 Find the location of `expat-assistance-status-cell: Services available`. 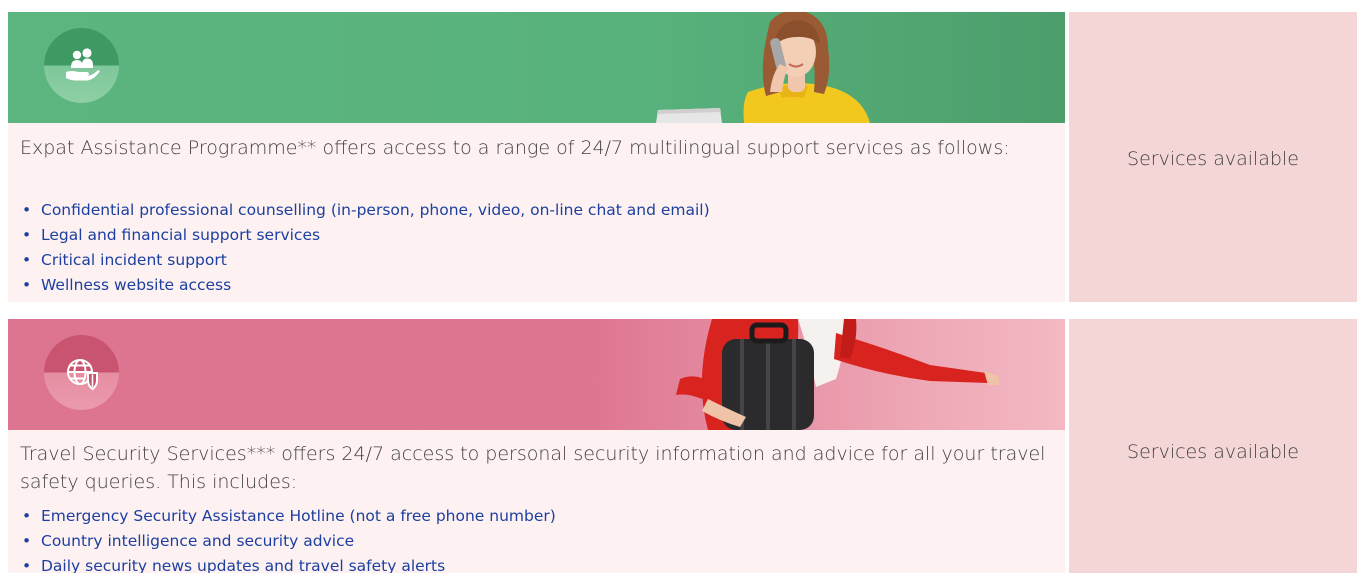

expat-assistance-status-cell: Services available is located at coordinates (1213, 157).